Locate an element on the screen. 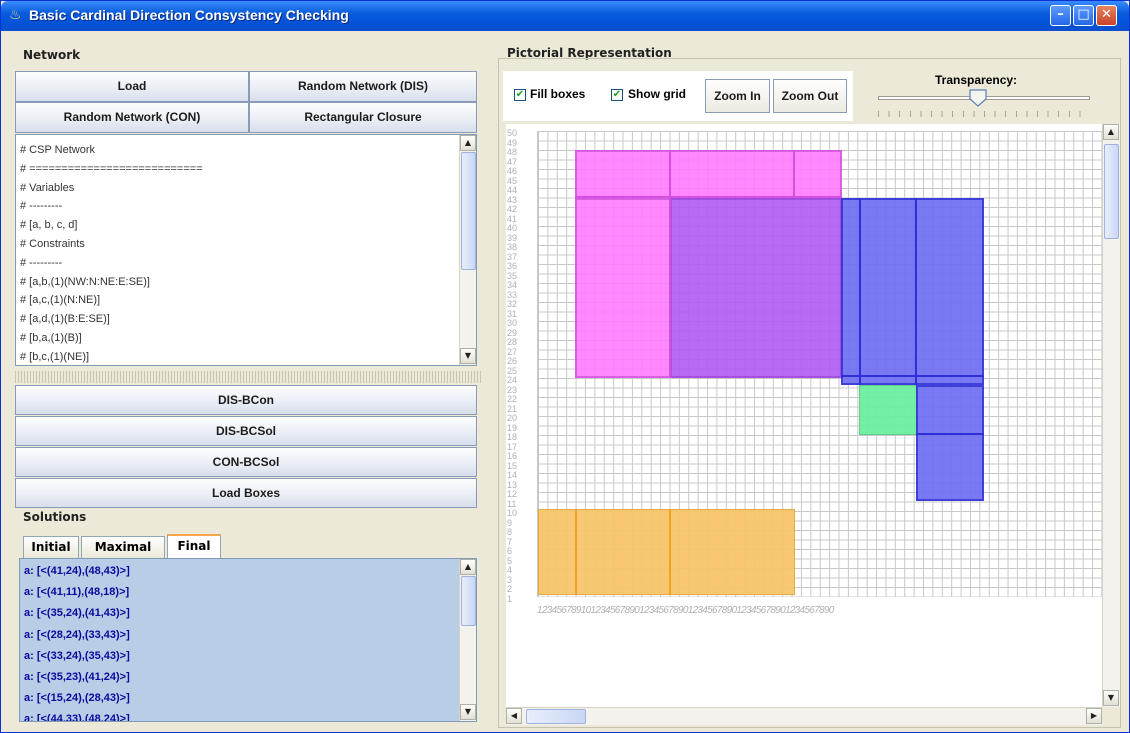 The width and height of the screenshot is (1130, 733). canvas-hscrollbar: ◀ ▶ is located at coordinates (804, 716).